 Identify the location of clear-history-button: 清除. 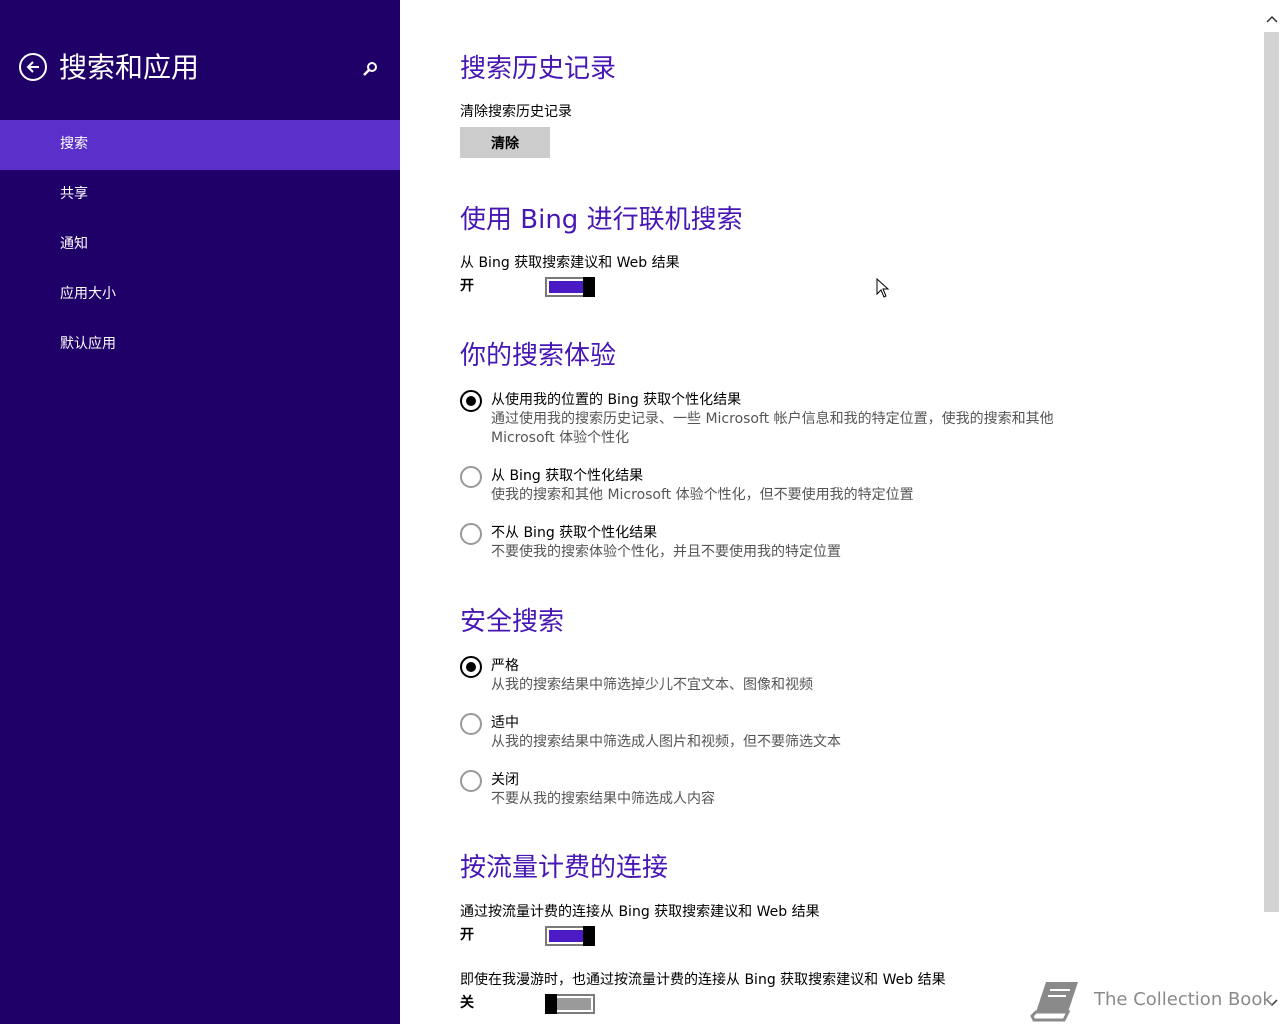
(505, 142).